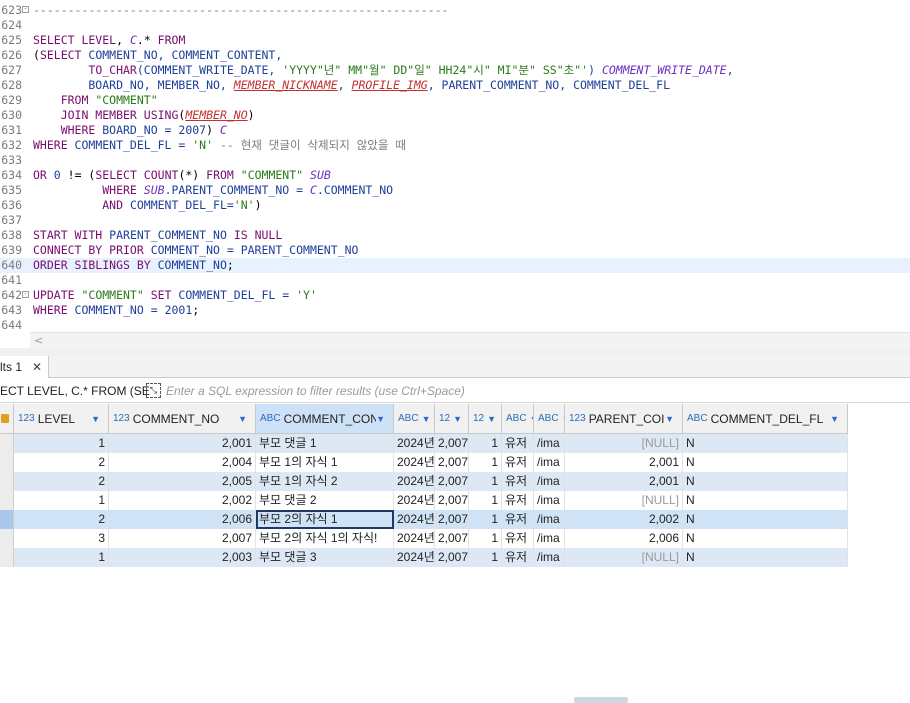 The image size is (910, 703). Describe the element at coordinates (61, 557) in the screenshot. I see `col-level-cell: 1` at that location.